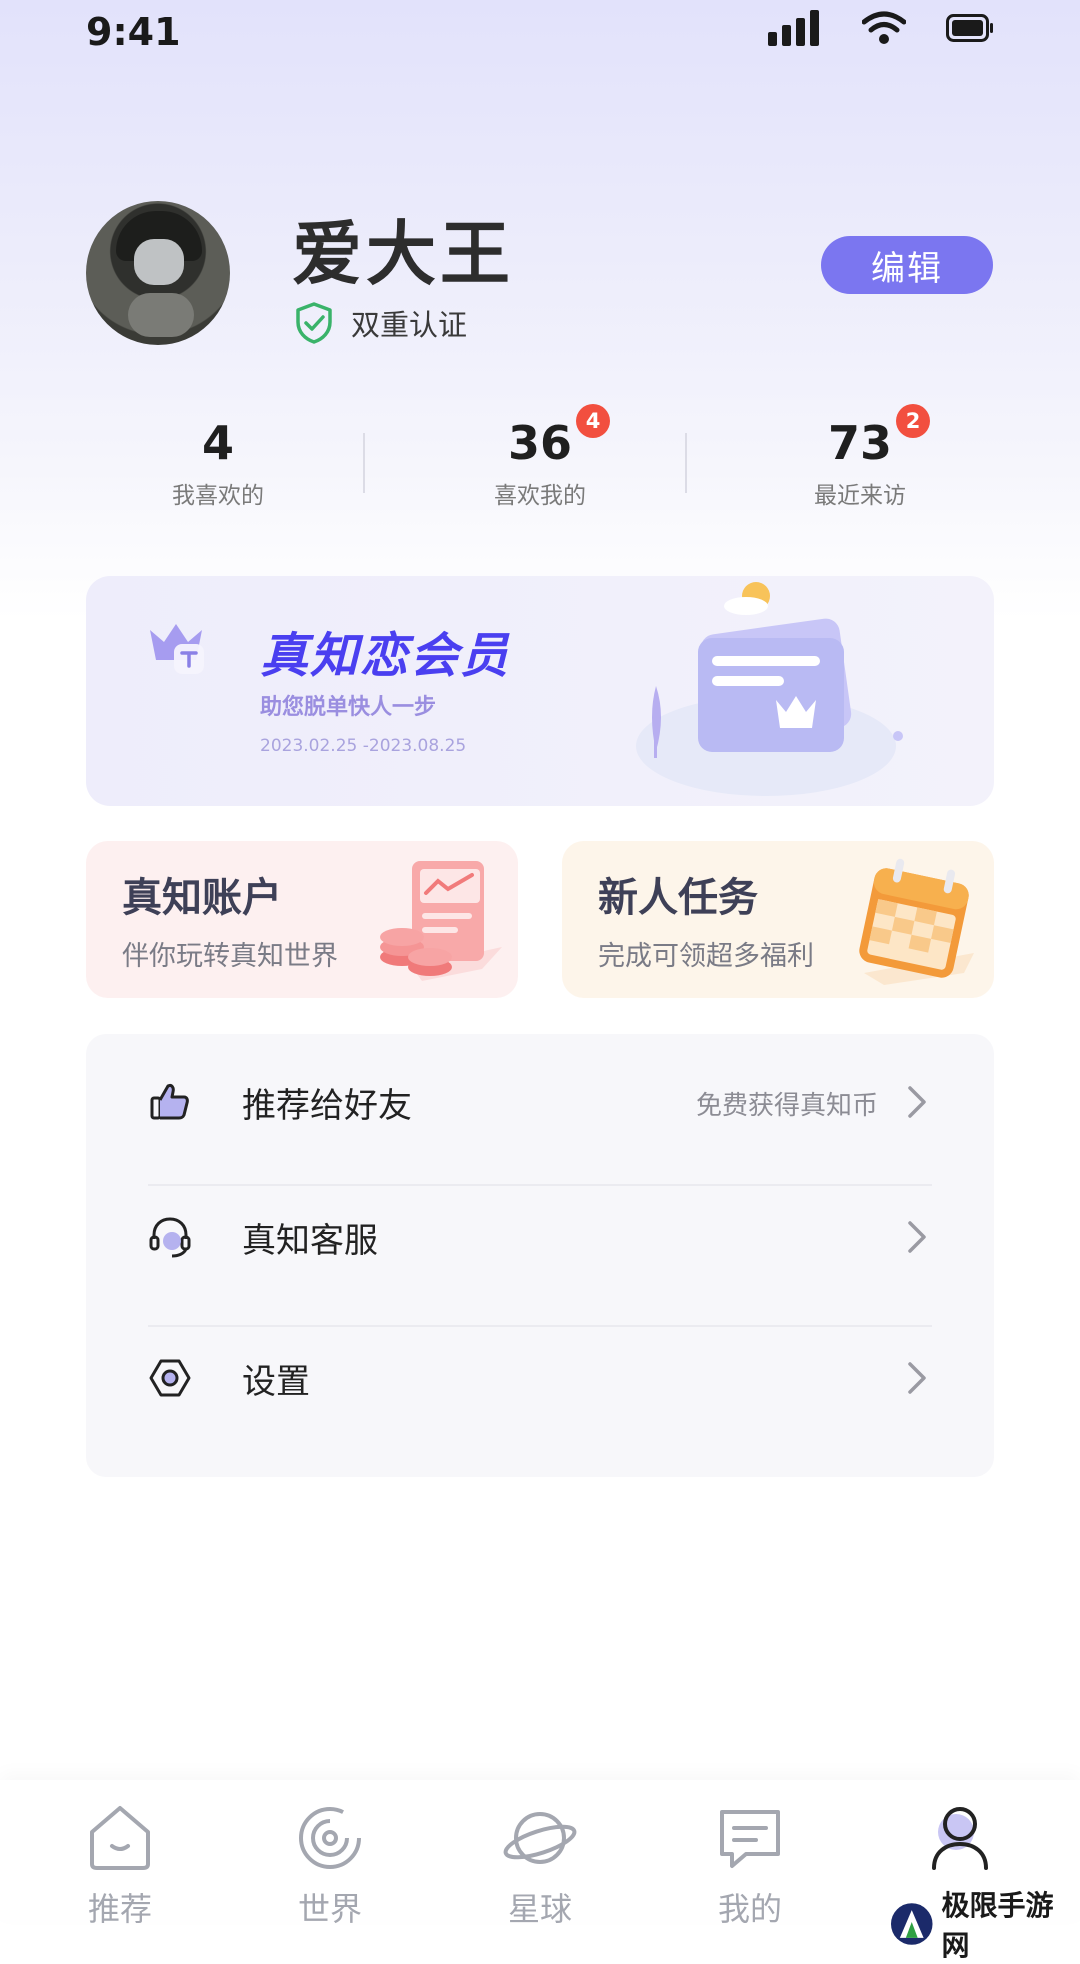  What do you see at coordinates (170, 1237) in the screenshot?
I see `headset-icon` at bounding box center [170, 1237].